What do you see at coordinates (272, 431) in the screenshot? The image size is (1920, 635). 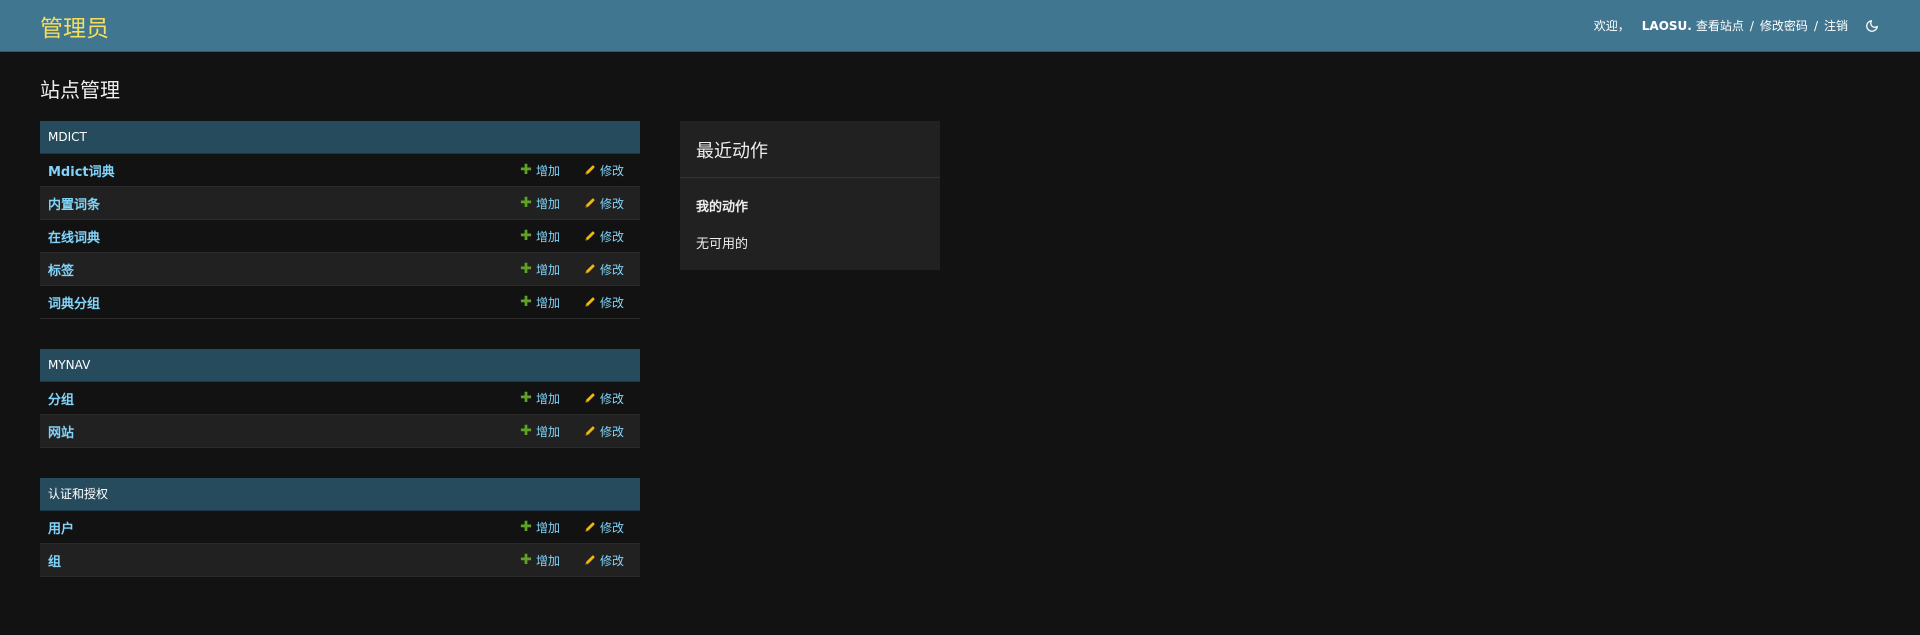 I see `model-link: 网站` at bounding box center [272, 431].